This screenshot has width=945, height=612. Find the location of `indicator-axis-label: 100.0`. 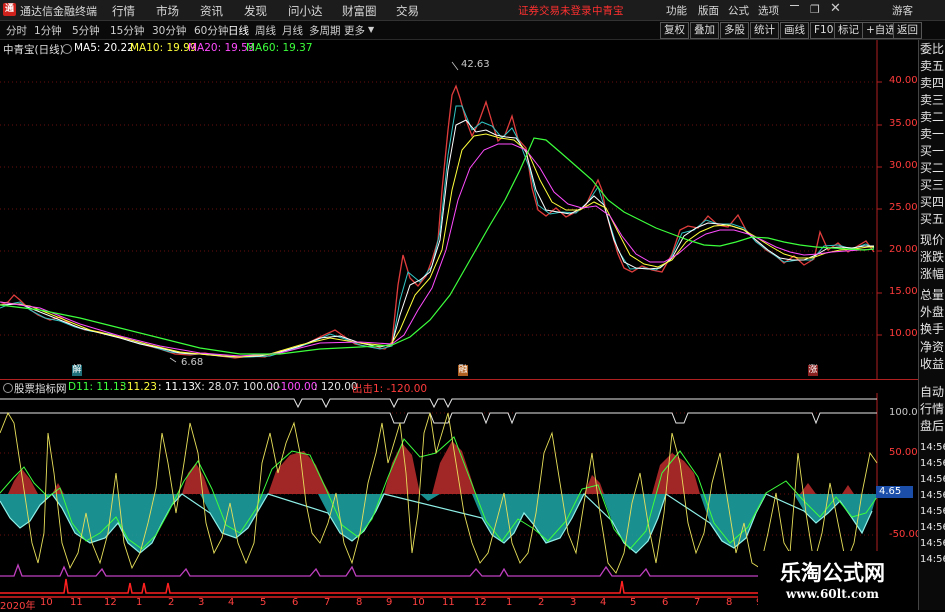

indicator-axis-label: 100.0 is located at coordinates (903, 412).